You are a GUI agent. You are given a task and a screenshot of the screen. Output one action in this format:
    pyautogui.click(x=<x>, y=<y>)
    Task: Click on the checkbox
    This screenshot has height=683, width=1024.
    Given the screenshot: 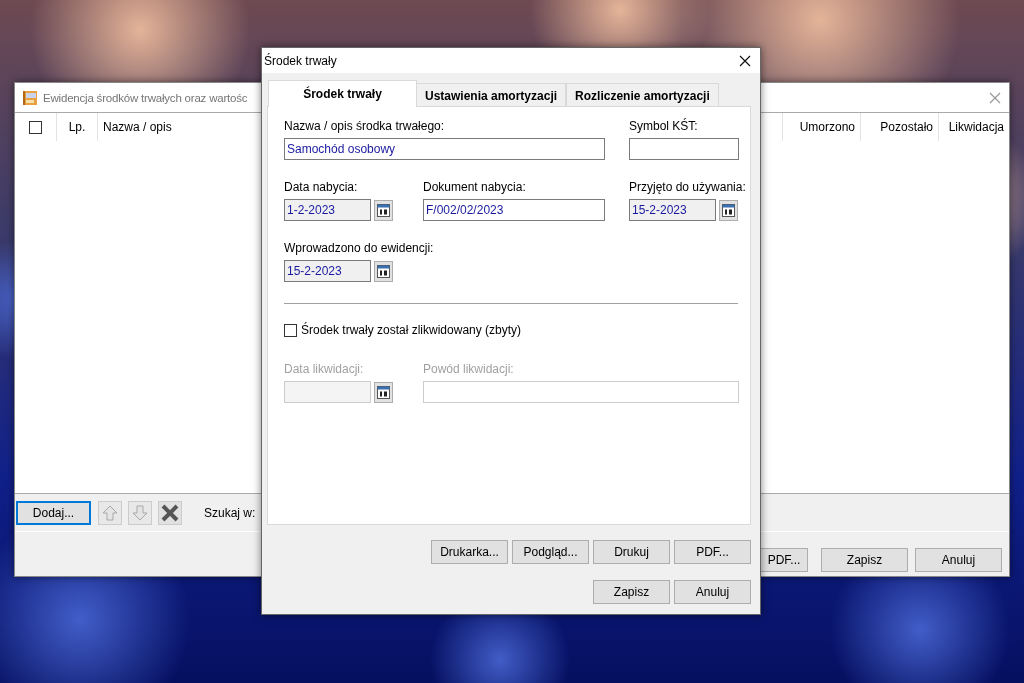 What is the action you would take?
    pyautogui.click(x=290, y=330)
    